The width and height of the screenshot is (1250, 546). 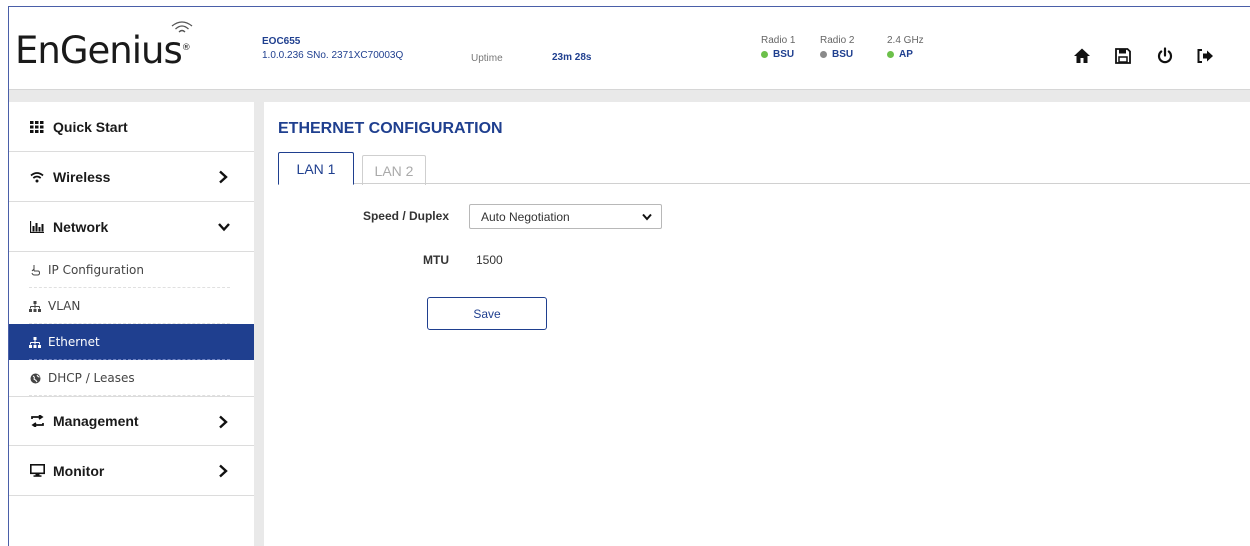 What do you see at coordinates (525, 216) in the screenshot?
I see `speed-duplex-value: Auto Negotiation` at bounding box center [525, 216].